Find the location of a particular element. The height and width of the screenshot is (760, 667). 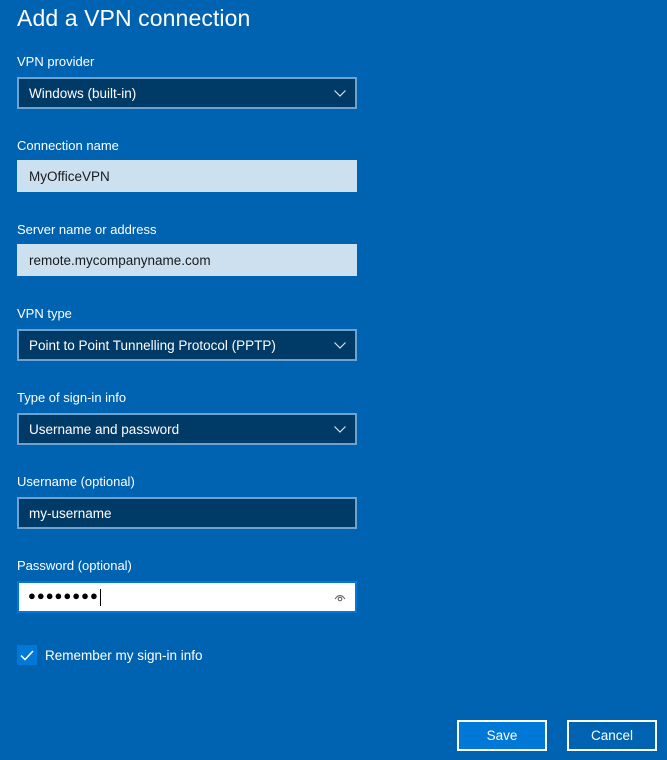

password-value: ●●●●●●●● is located at coordinates (63, 596).